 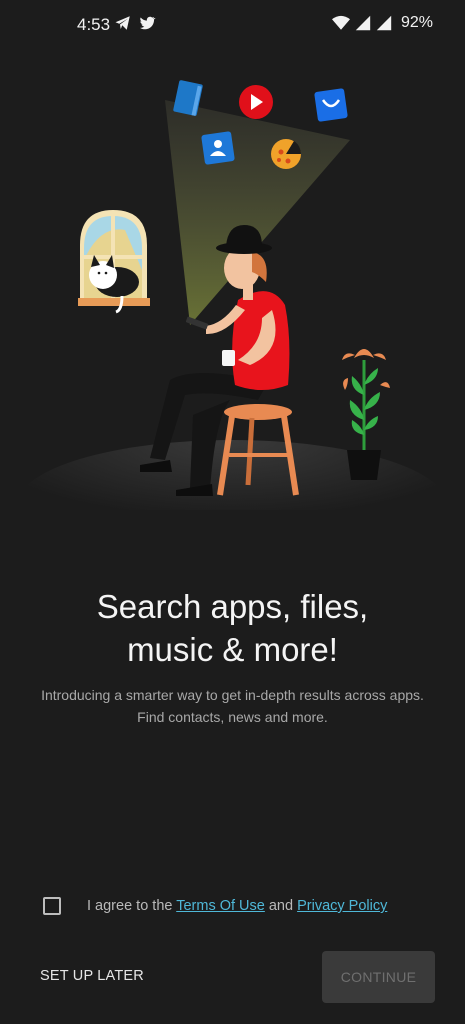 What do you see at coordinates (342, 906) in the screenshot?
I see `privacy-policy-link: Privacy Policy` at bounding box center [342, 906].